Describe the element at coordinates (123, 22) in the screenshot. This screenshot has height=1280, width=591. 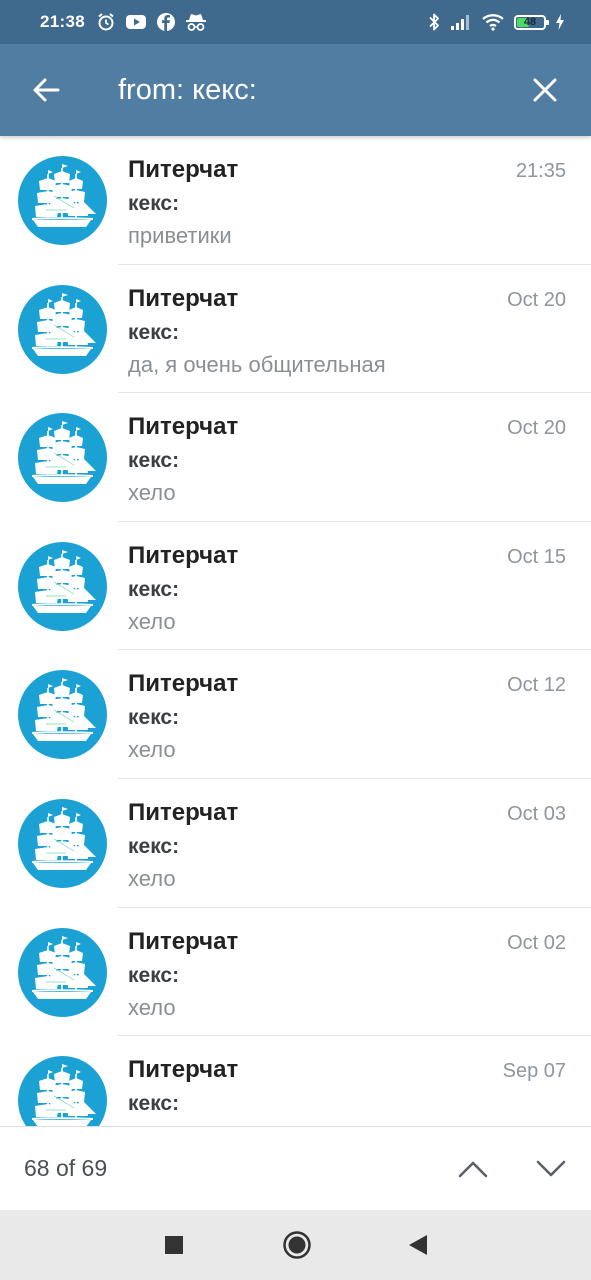
I see `status-bar-left: 21:38` at that location.